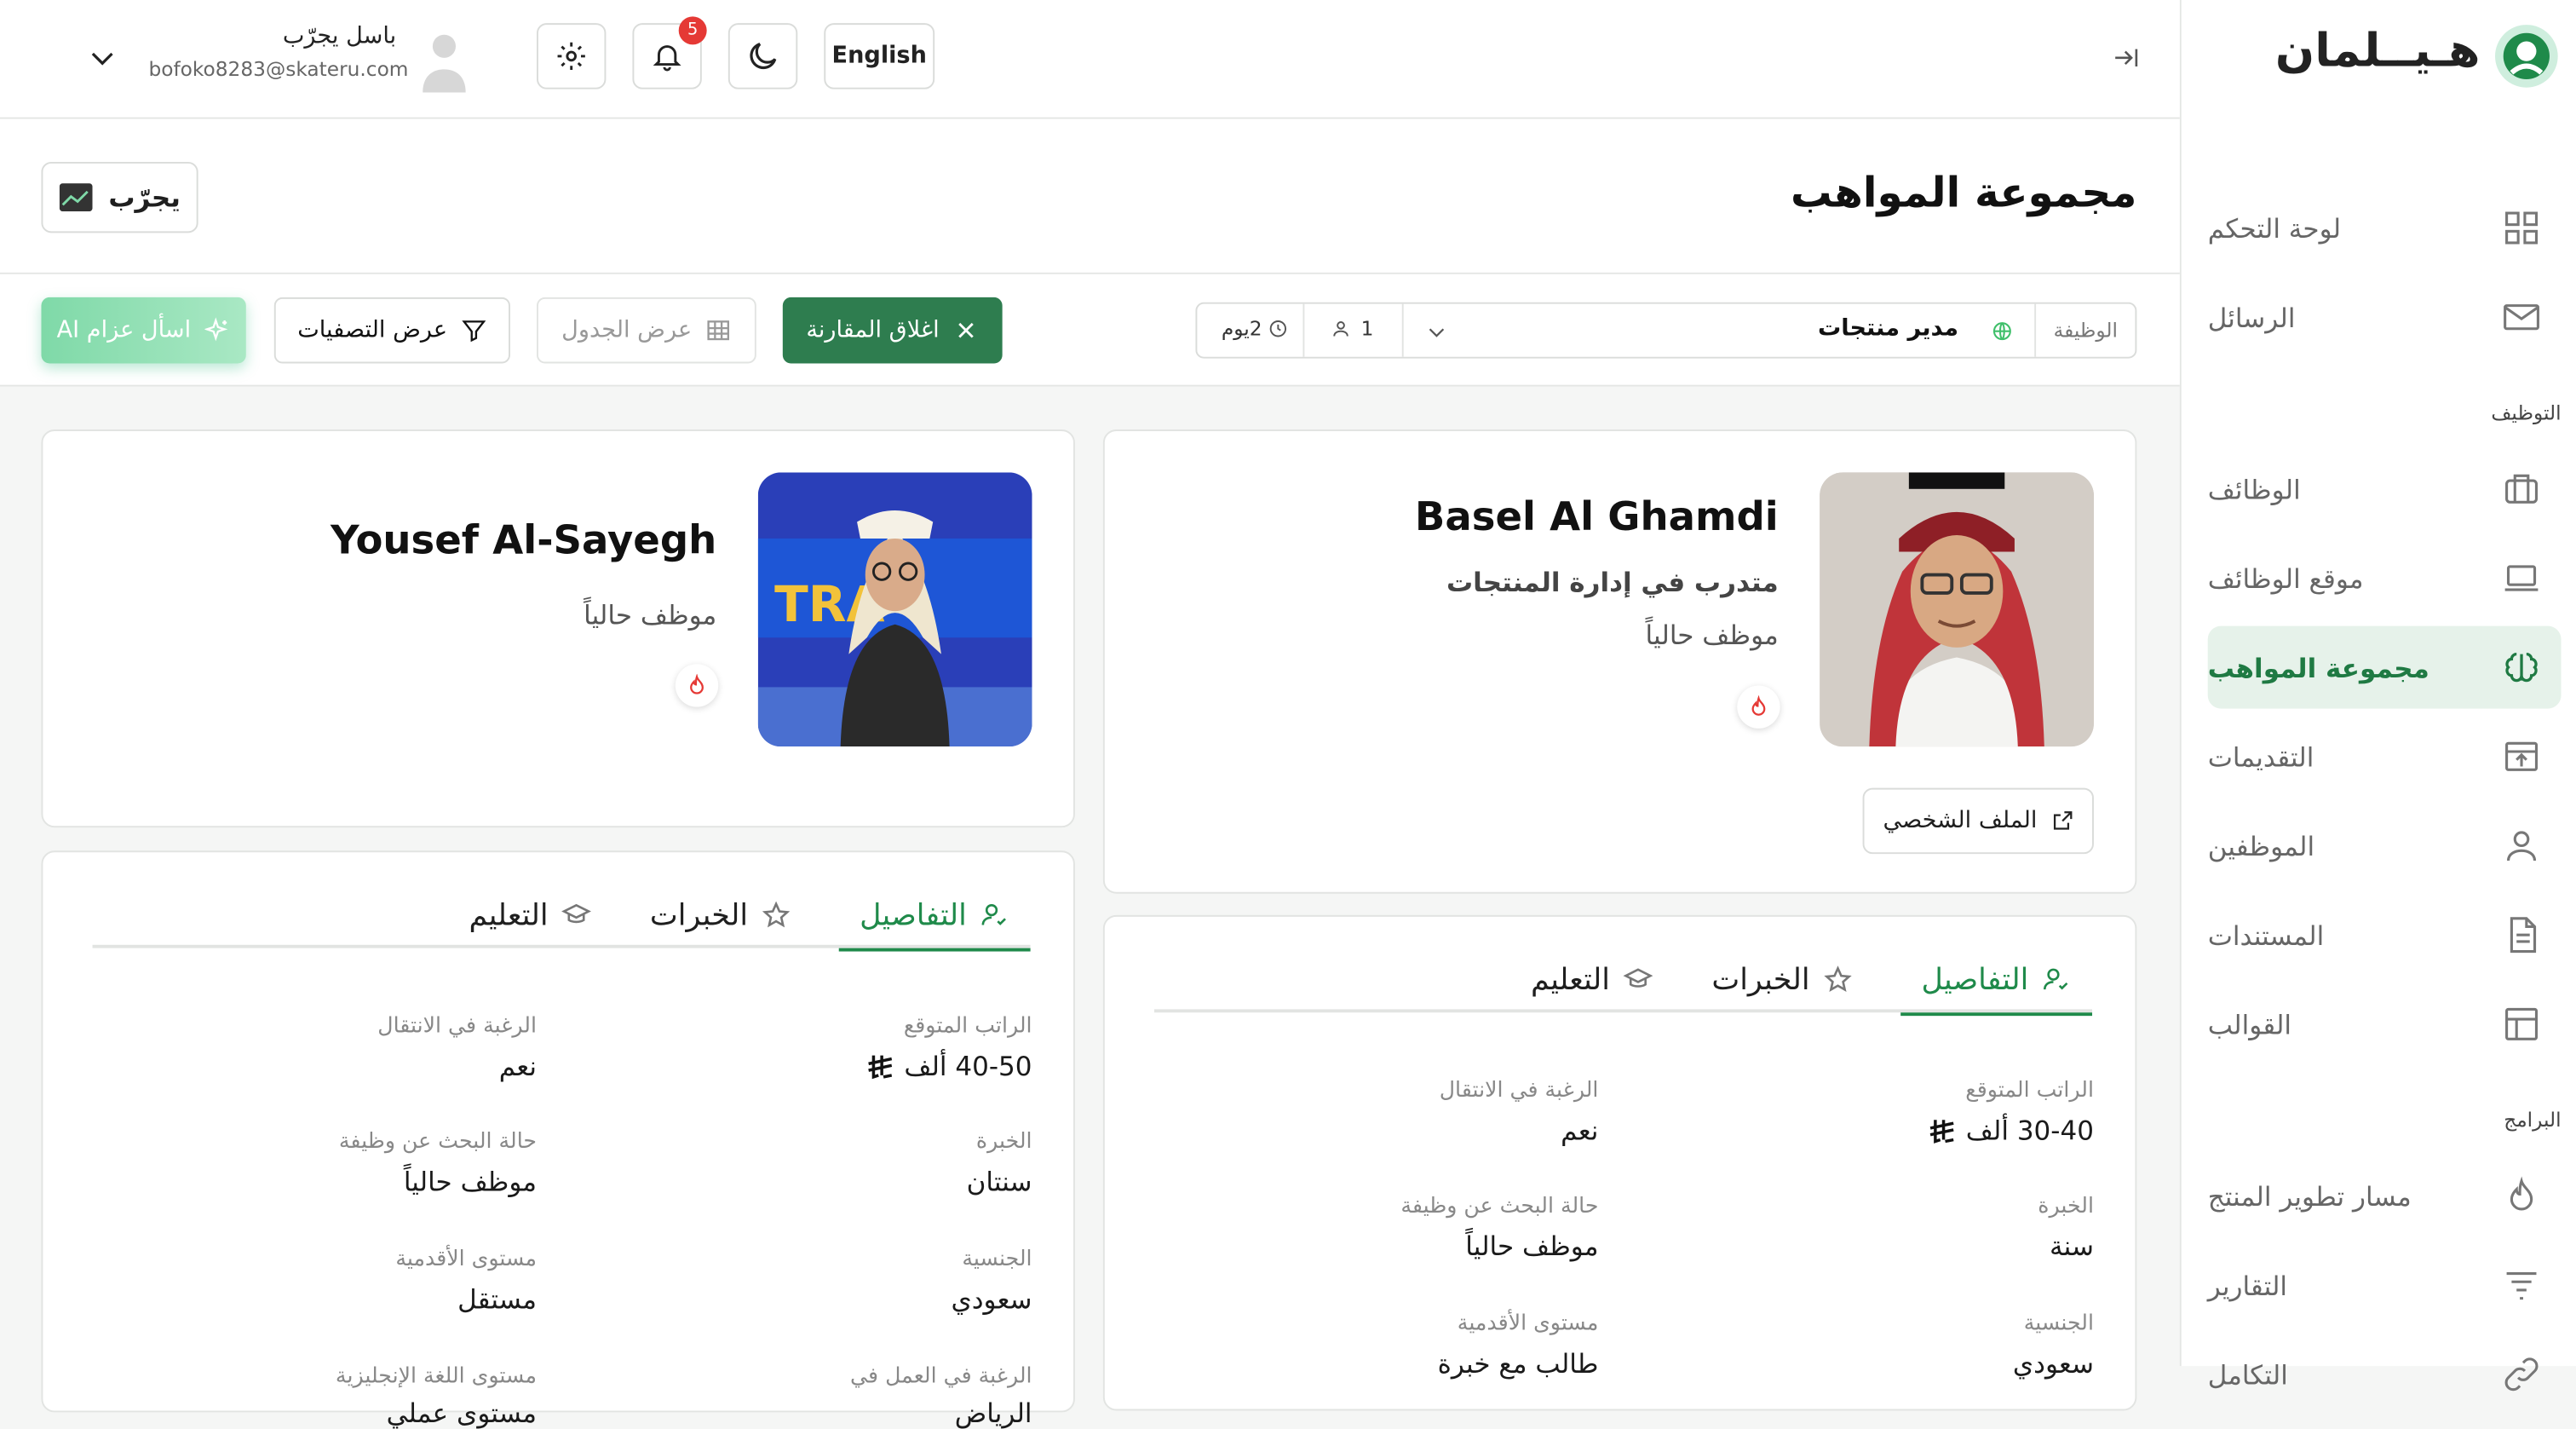 This screenshot has width=2576, height=1429. Describe the element at coordinates (1090, 196) in the screenshot. I see `page-header: مجموعة المواهب يجرّب` at that location.